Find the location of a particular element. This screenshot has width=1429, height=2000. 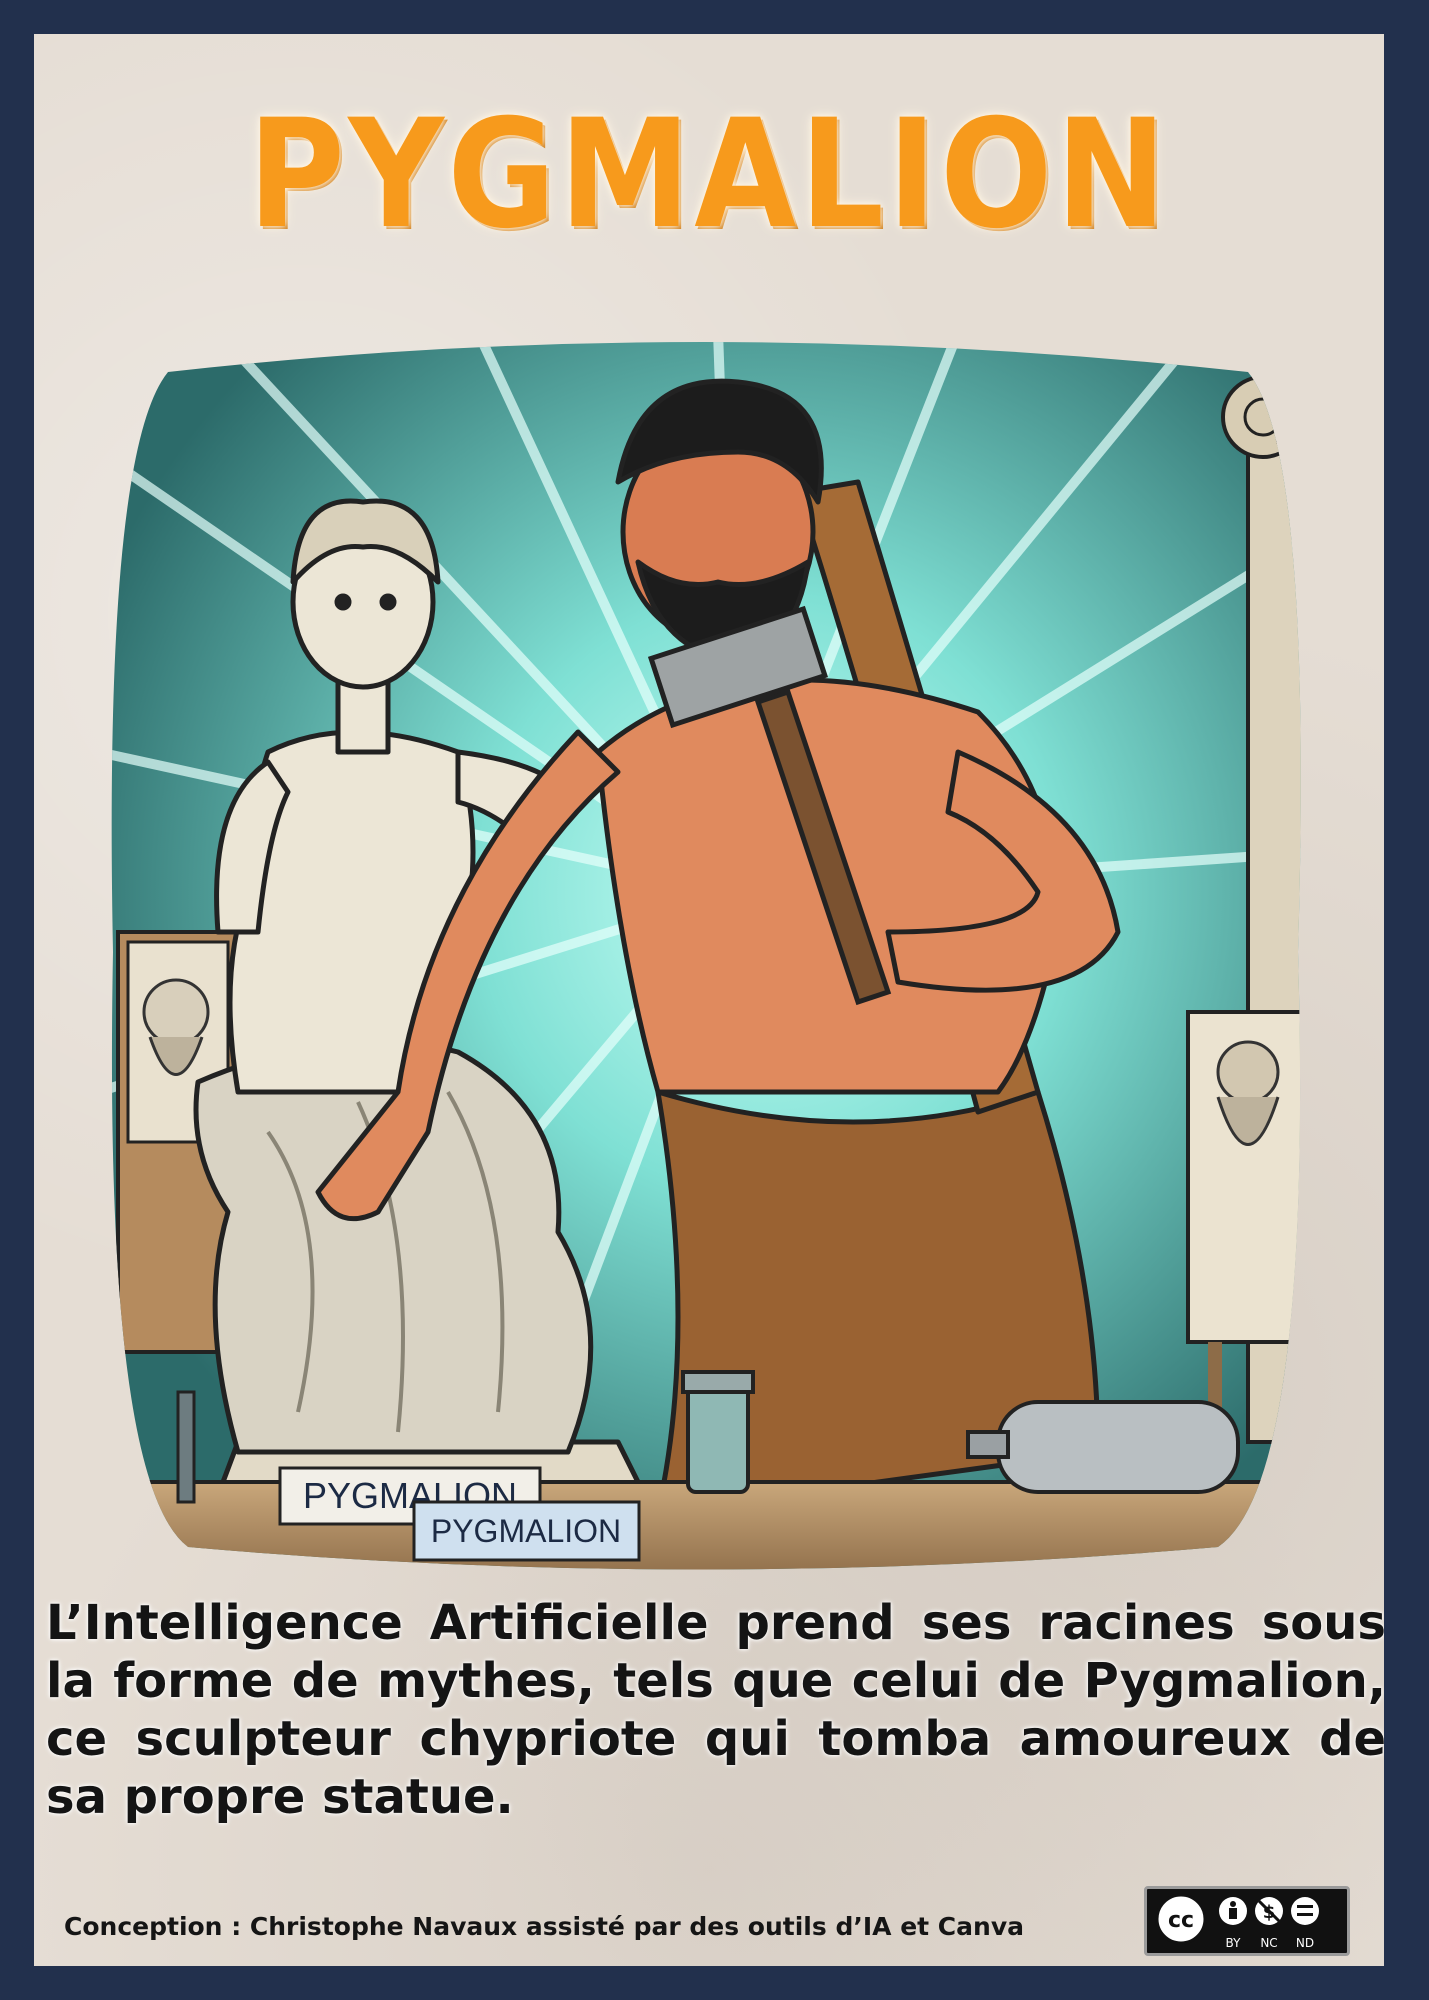

plaque-front-text: PYGMALION is located at coordinates (526, 1531).